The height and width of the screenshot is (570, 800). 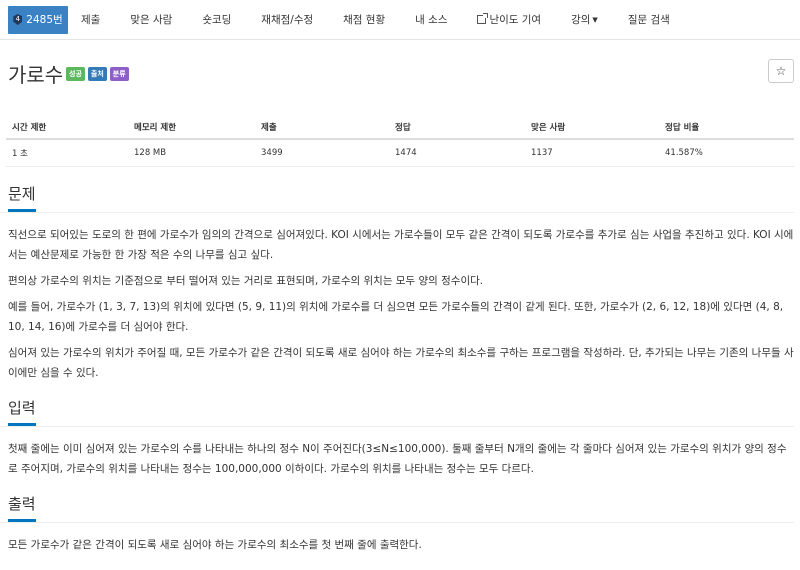 I want to click on problem-title: 가로수, so click(x=36, y=75).